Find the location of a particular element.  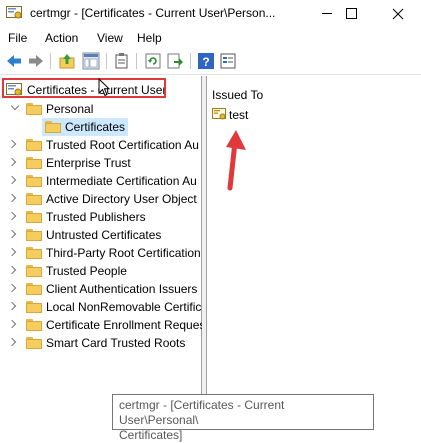

tree-item-enrollment-requests: Certificate Enrollment Reques is located at coordinates (102, 325).